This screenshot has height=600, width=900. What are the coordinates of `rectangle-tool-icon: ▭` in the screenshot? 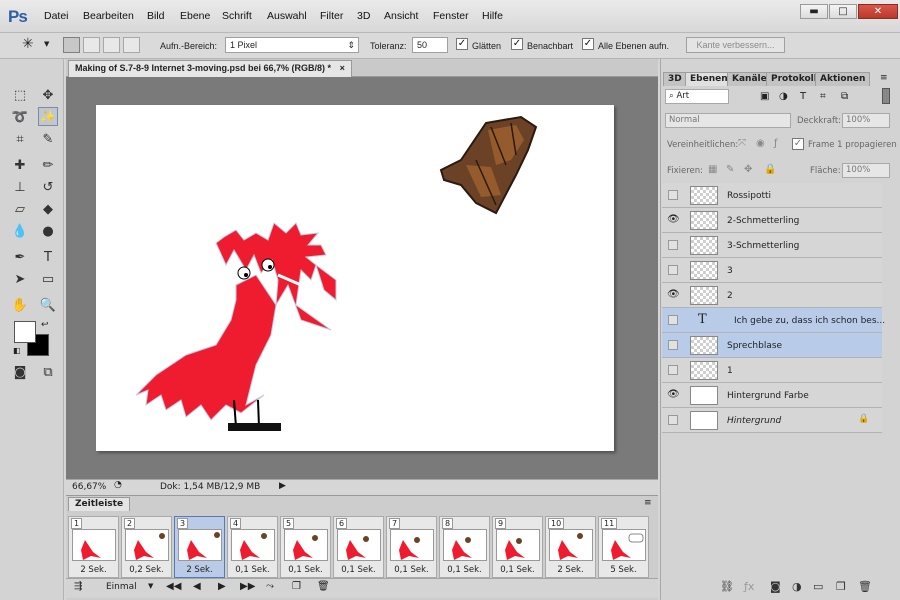 It's located at (48, 279).